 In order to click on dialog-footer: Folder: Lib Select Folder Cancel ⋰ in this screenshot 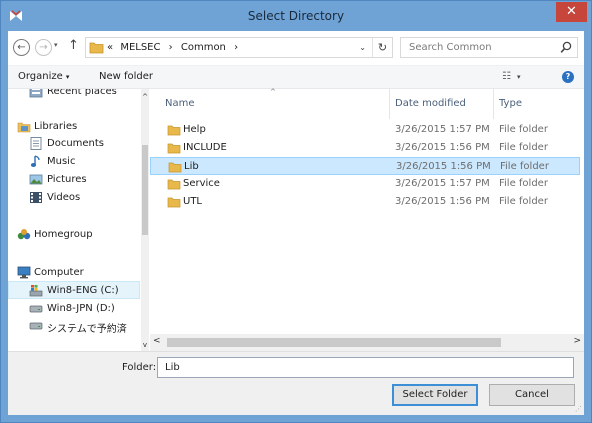, I will do `click(296, 383)`.